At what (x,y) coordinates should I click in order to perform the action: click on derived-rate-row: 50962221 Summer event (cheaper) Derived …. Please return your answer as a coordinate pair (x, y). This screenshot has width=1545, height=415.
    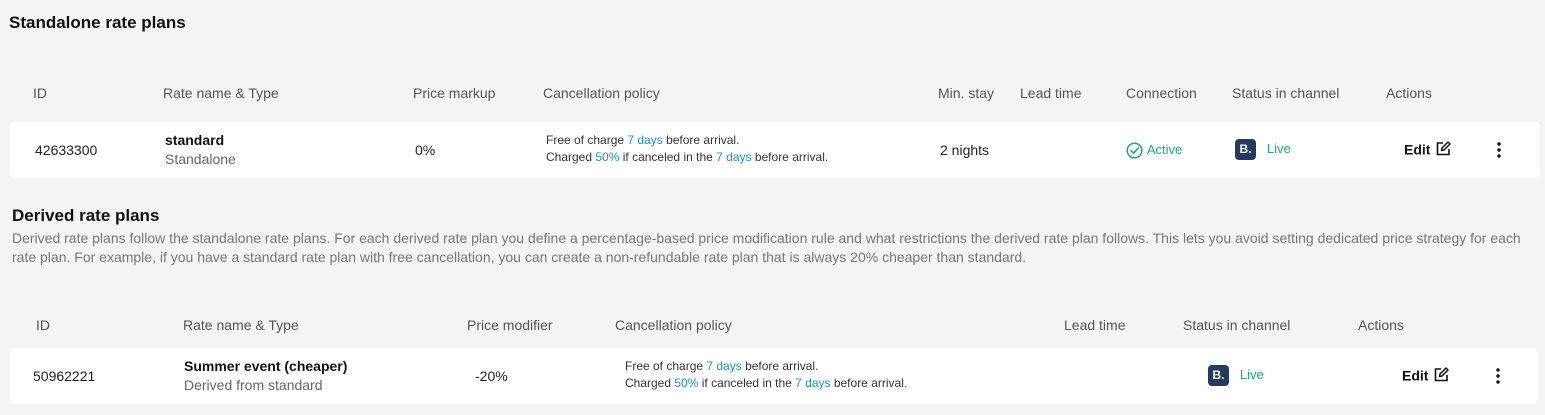
    Looking at the image, I should click on (774, 376).